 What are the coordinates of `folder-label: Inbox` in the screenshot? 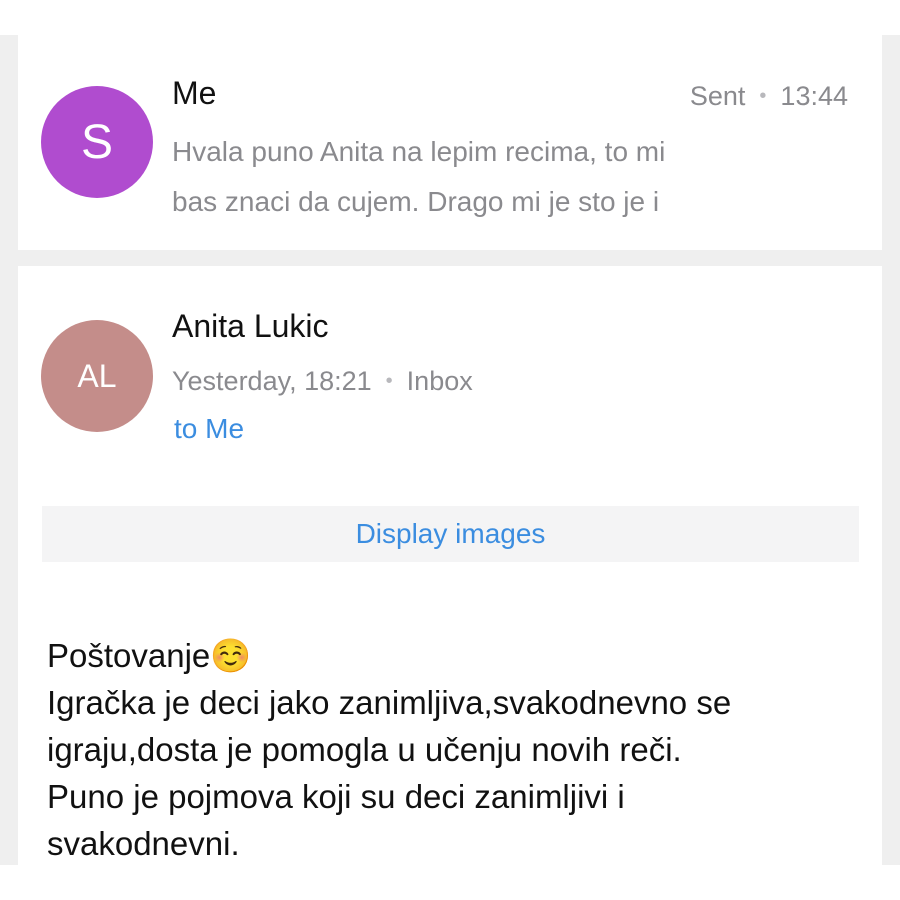 It's located at (439, 381).